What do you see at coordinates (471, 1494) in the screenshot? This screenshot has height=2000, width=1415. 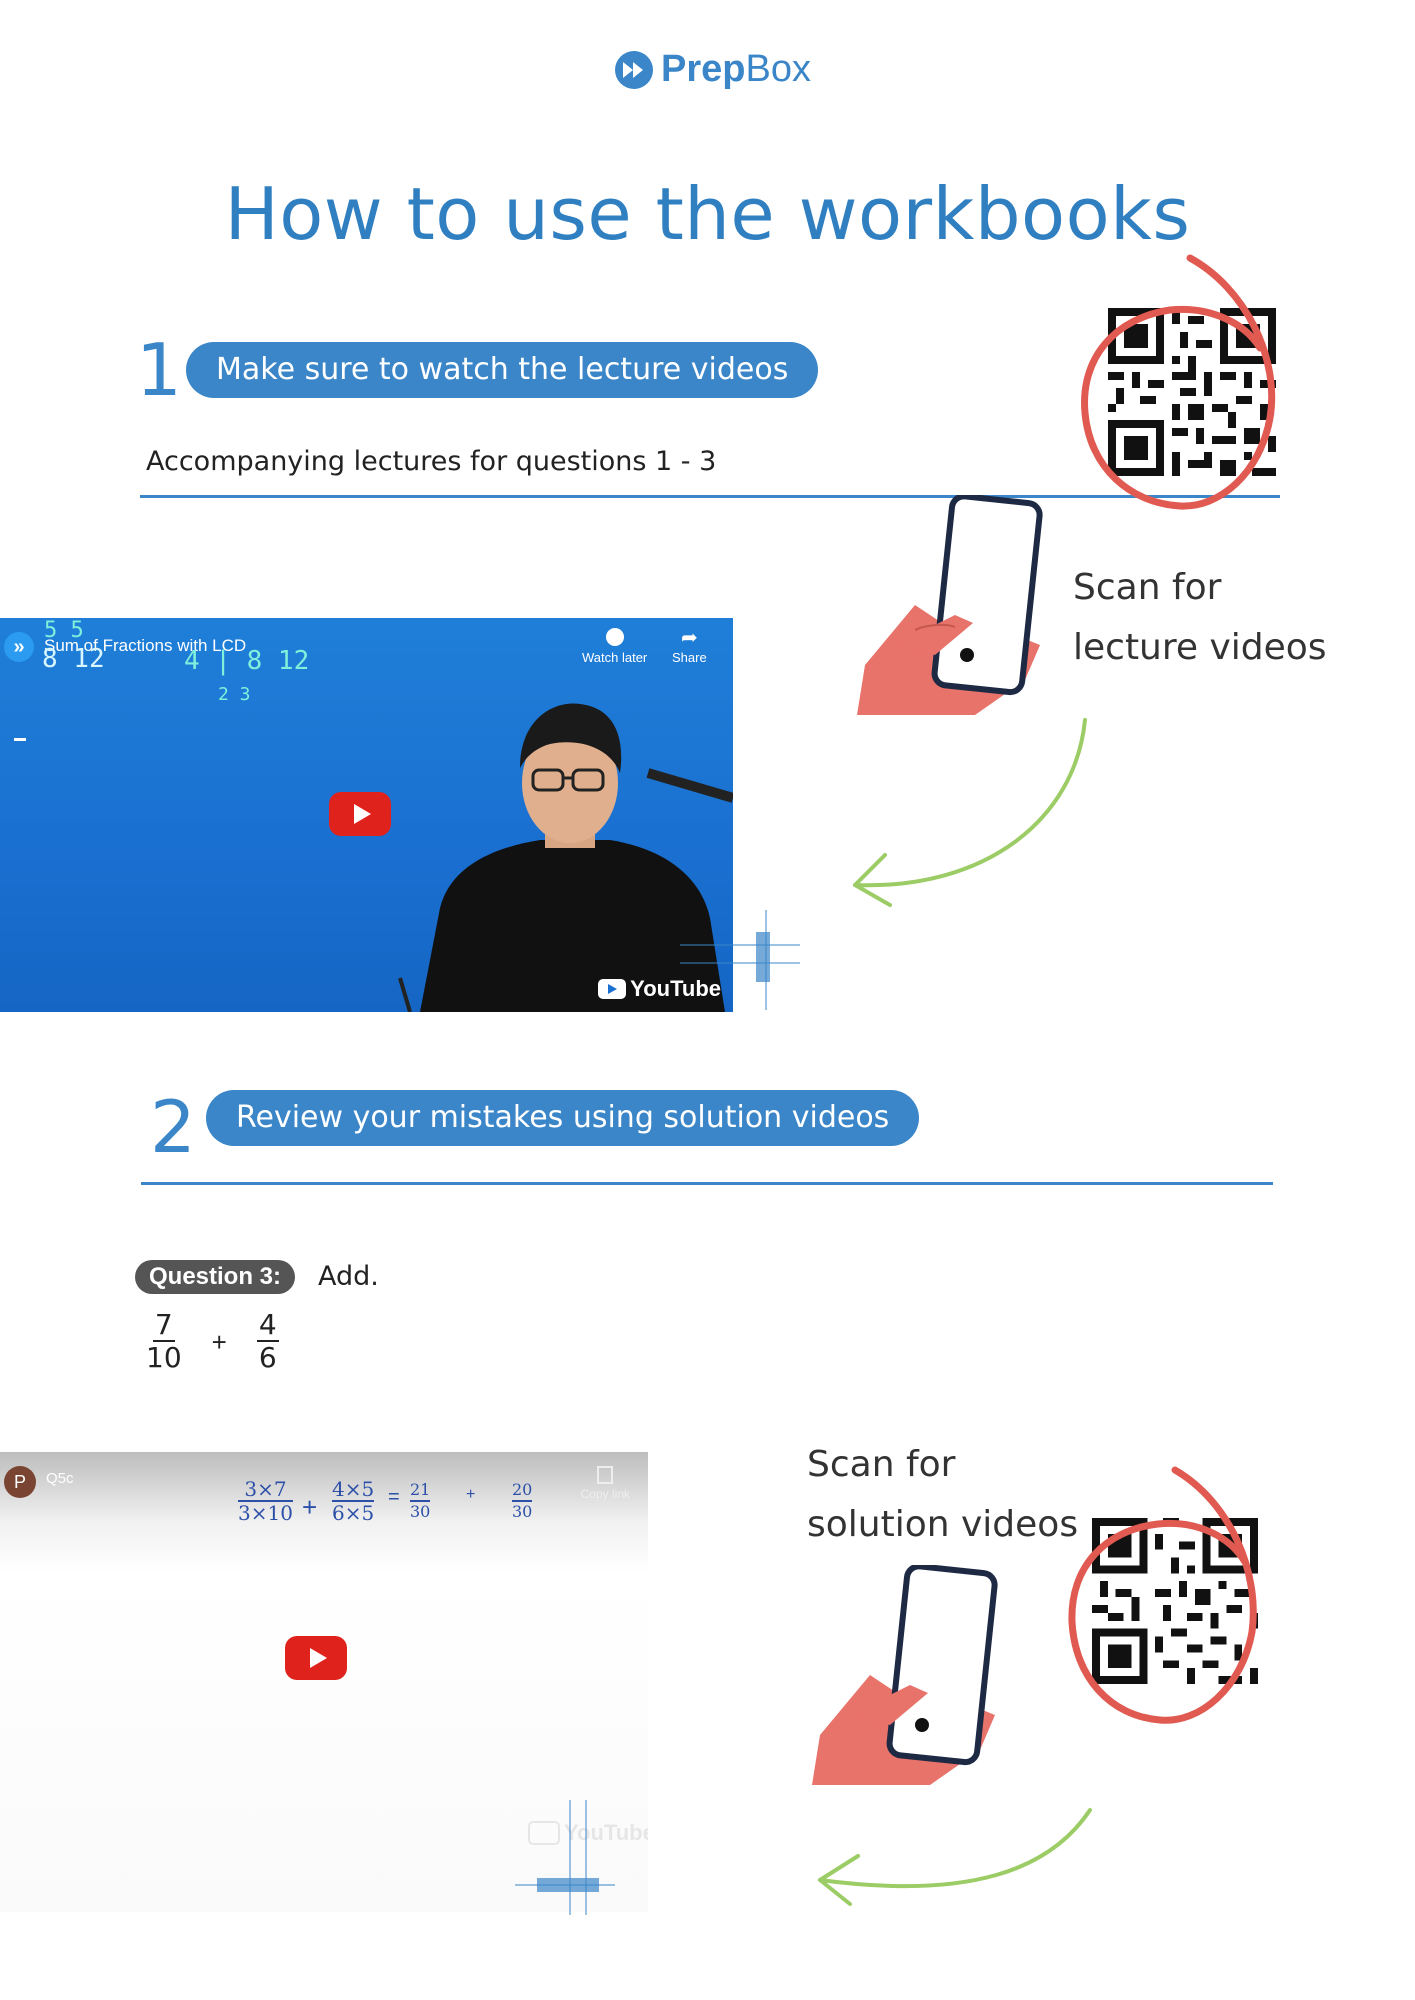 I see `ink-plus-2: +` at bounding box center [471, 1494].